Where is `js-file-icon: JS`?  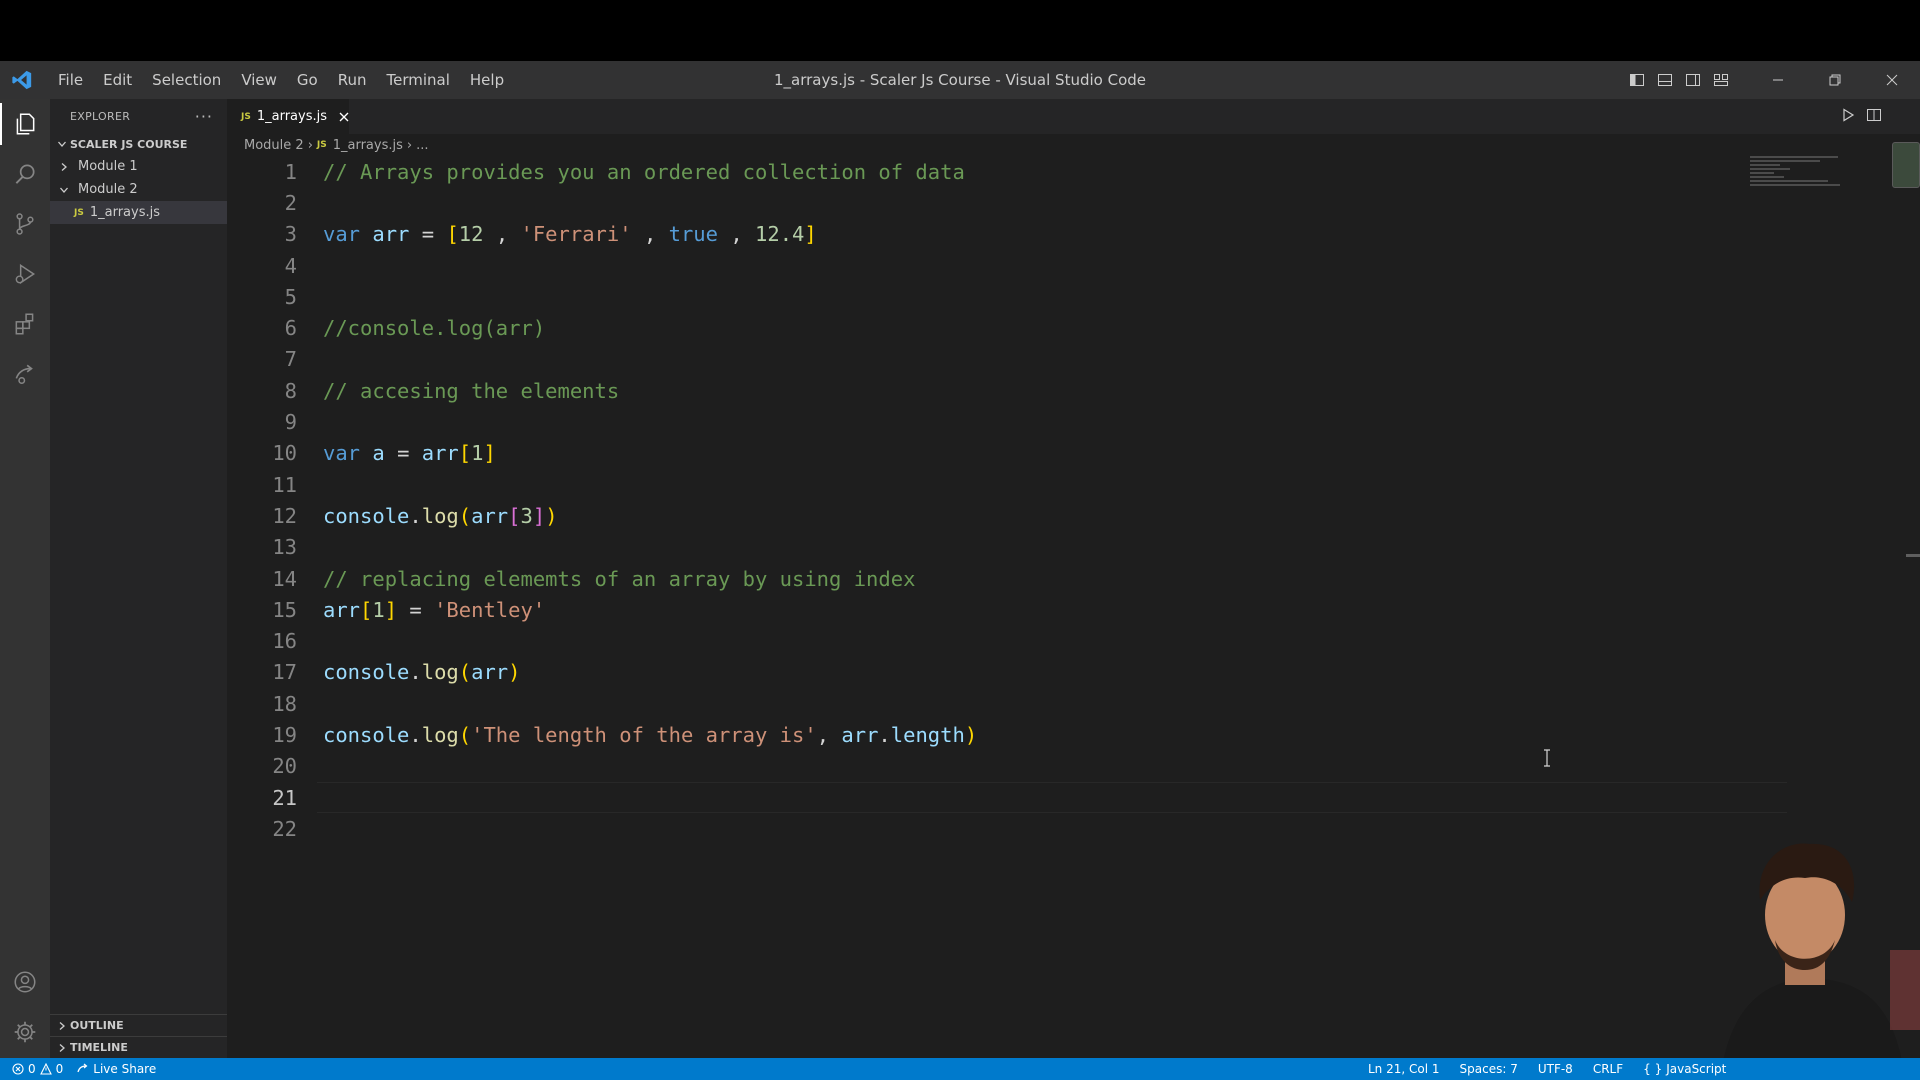
js-file-icon: JS is located at coordinates (79, 212).